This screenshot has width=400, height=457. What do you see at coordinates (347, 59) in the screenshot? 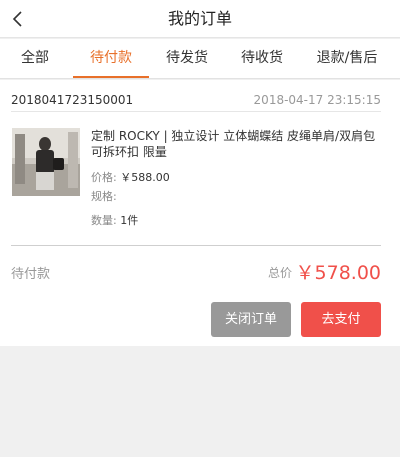
I see `tab-refund-aftersales: 退款/售后` at bounding box center [347, 59].